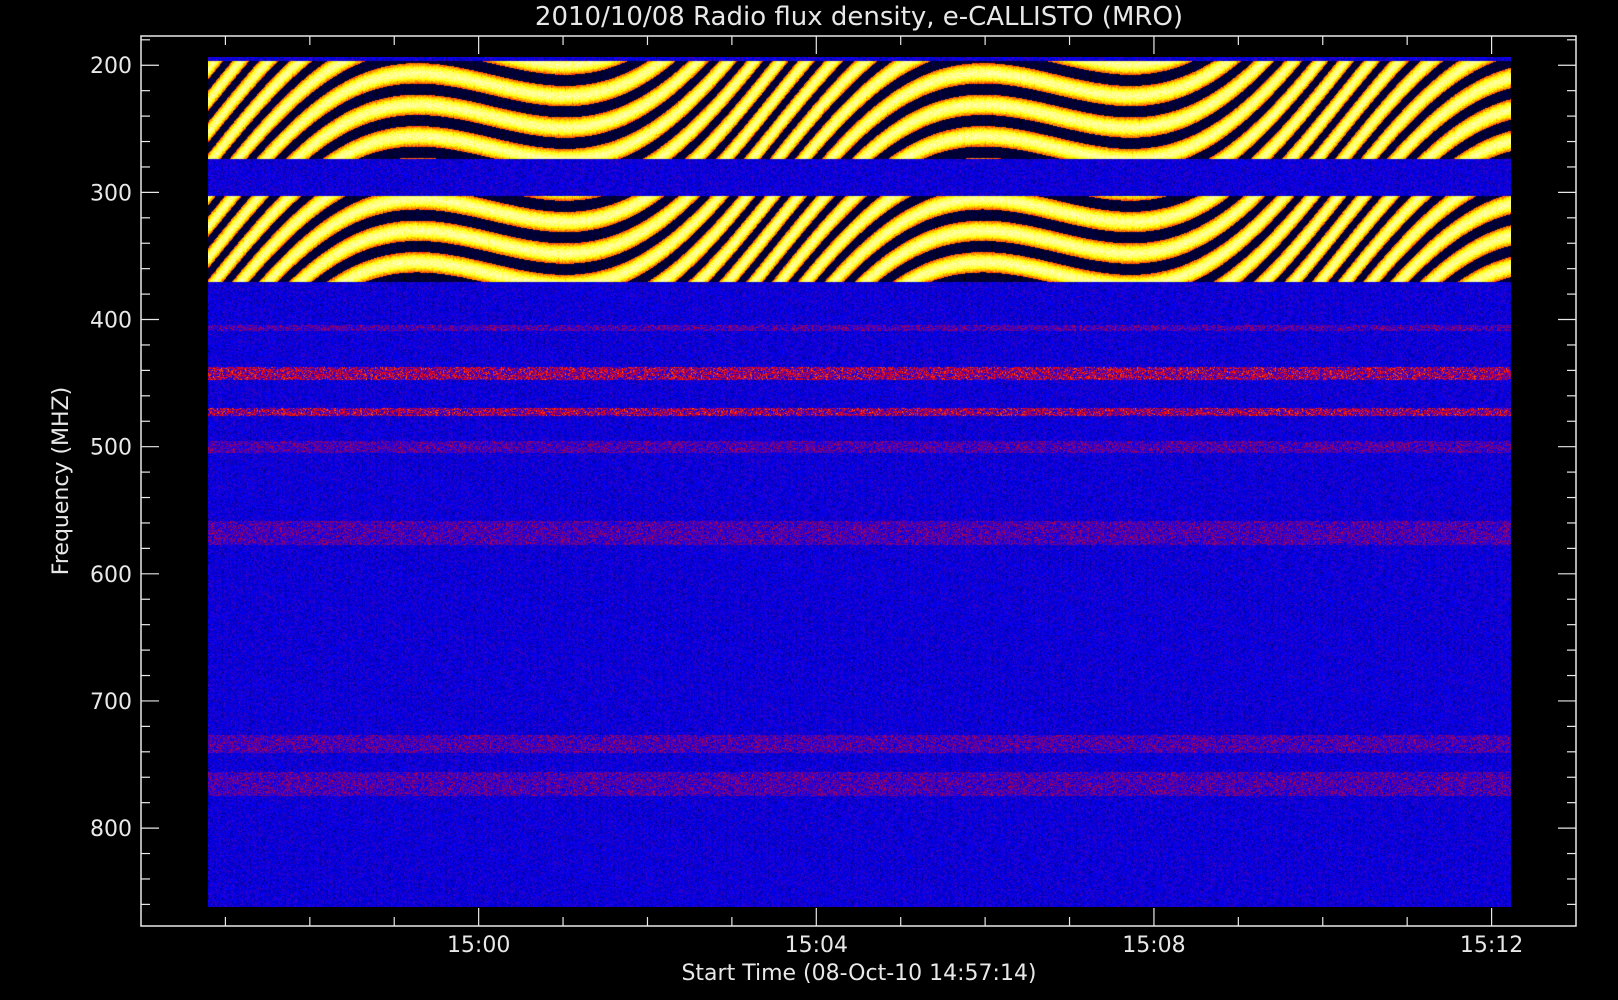 This screenshot has height=1000, width=1618. What do you see at coordinates (111, 448) in the screenshot?
I see `y-tick-label: 500` at bounding box center [111, 448].